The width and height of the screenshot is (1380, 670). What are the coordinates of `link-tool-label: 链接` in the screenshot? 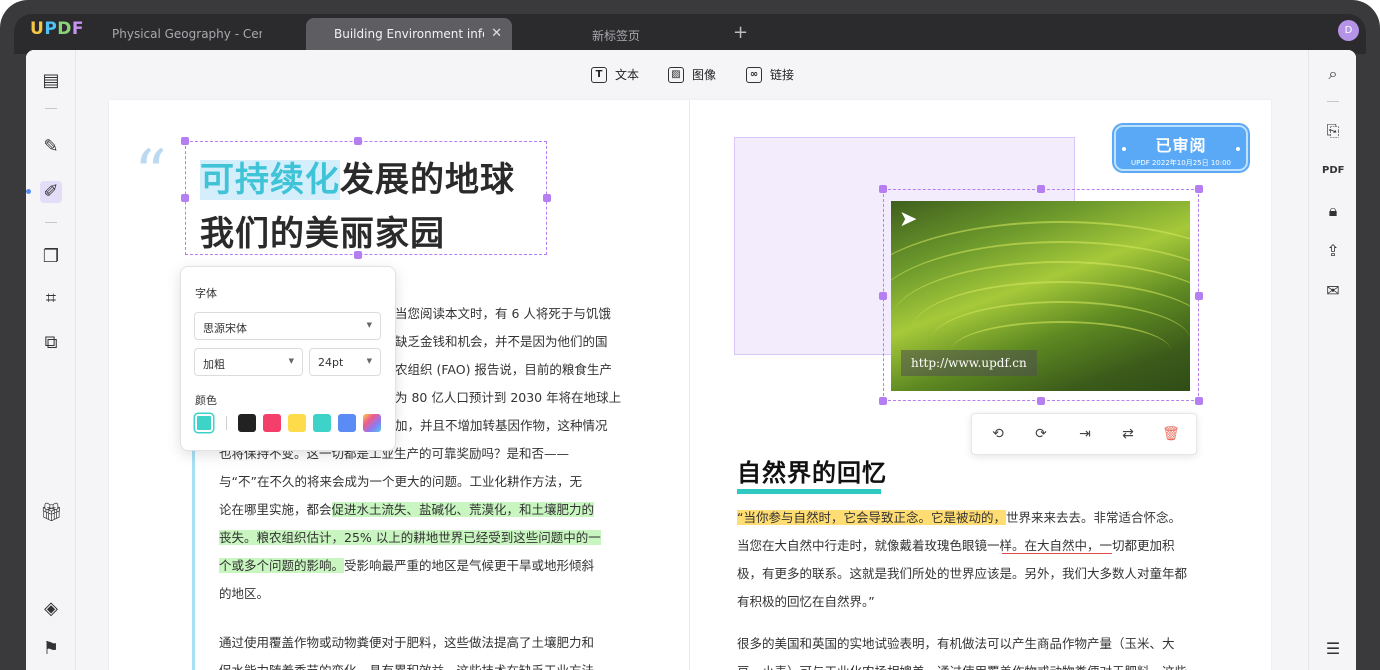 It's located at (782, 75).